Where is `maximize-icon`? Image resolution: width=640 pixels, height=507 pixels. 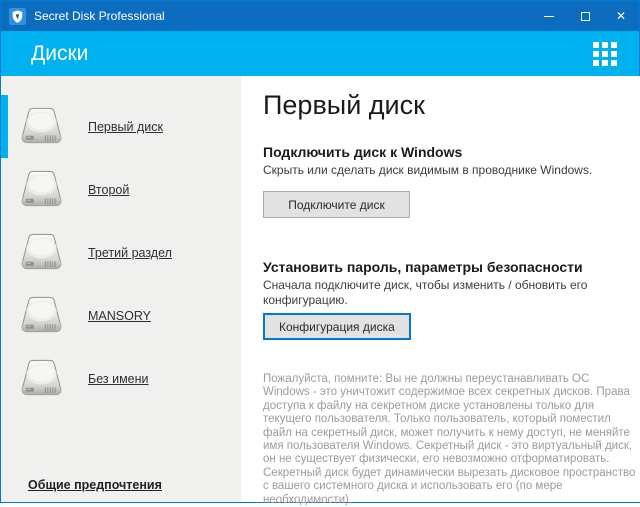 maximize-icon is located at coordinates (585, 16).